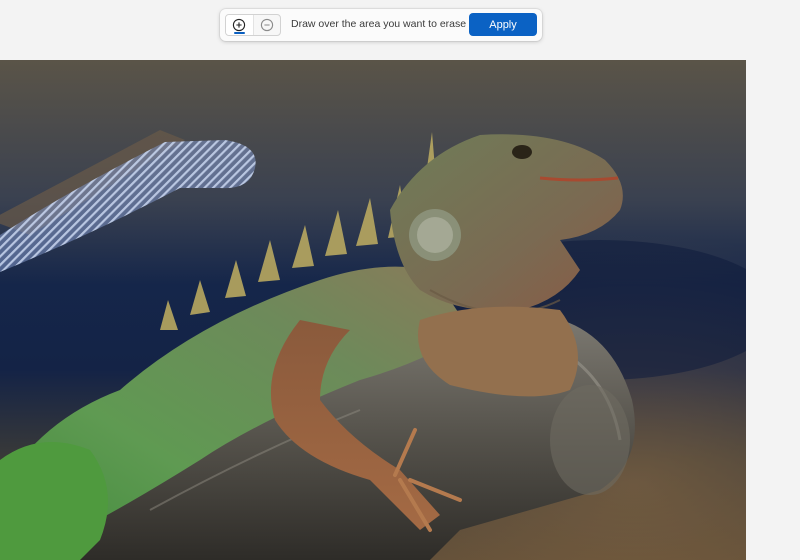 The width and height of the screenshot is (800, 560). I want to click on minus-circle-icon, so click(266, 25).